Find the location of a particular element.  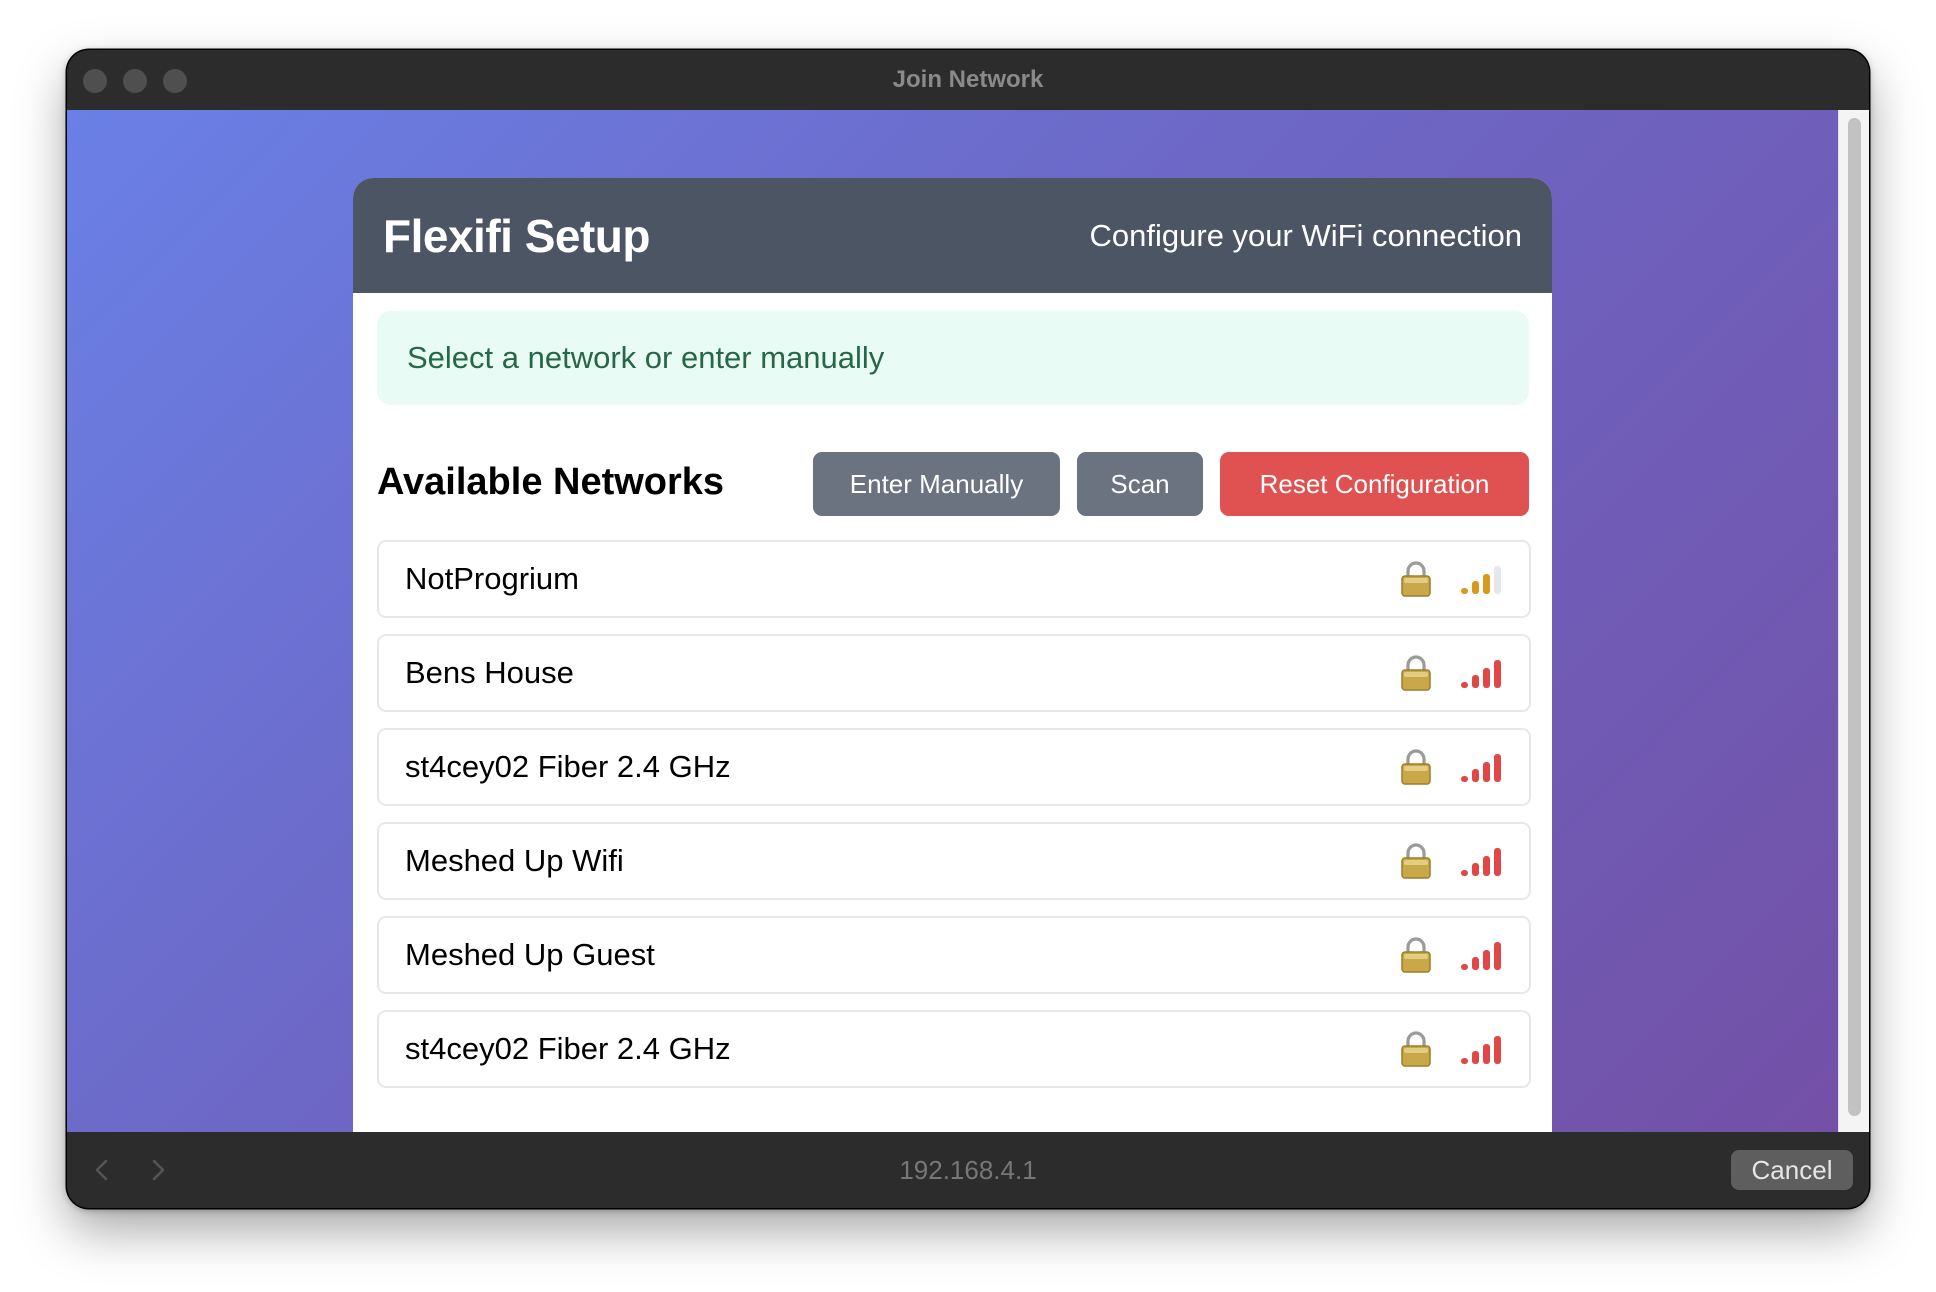

cancel-button: Cancel is located at coordinates (1792, 1170).